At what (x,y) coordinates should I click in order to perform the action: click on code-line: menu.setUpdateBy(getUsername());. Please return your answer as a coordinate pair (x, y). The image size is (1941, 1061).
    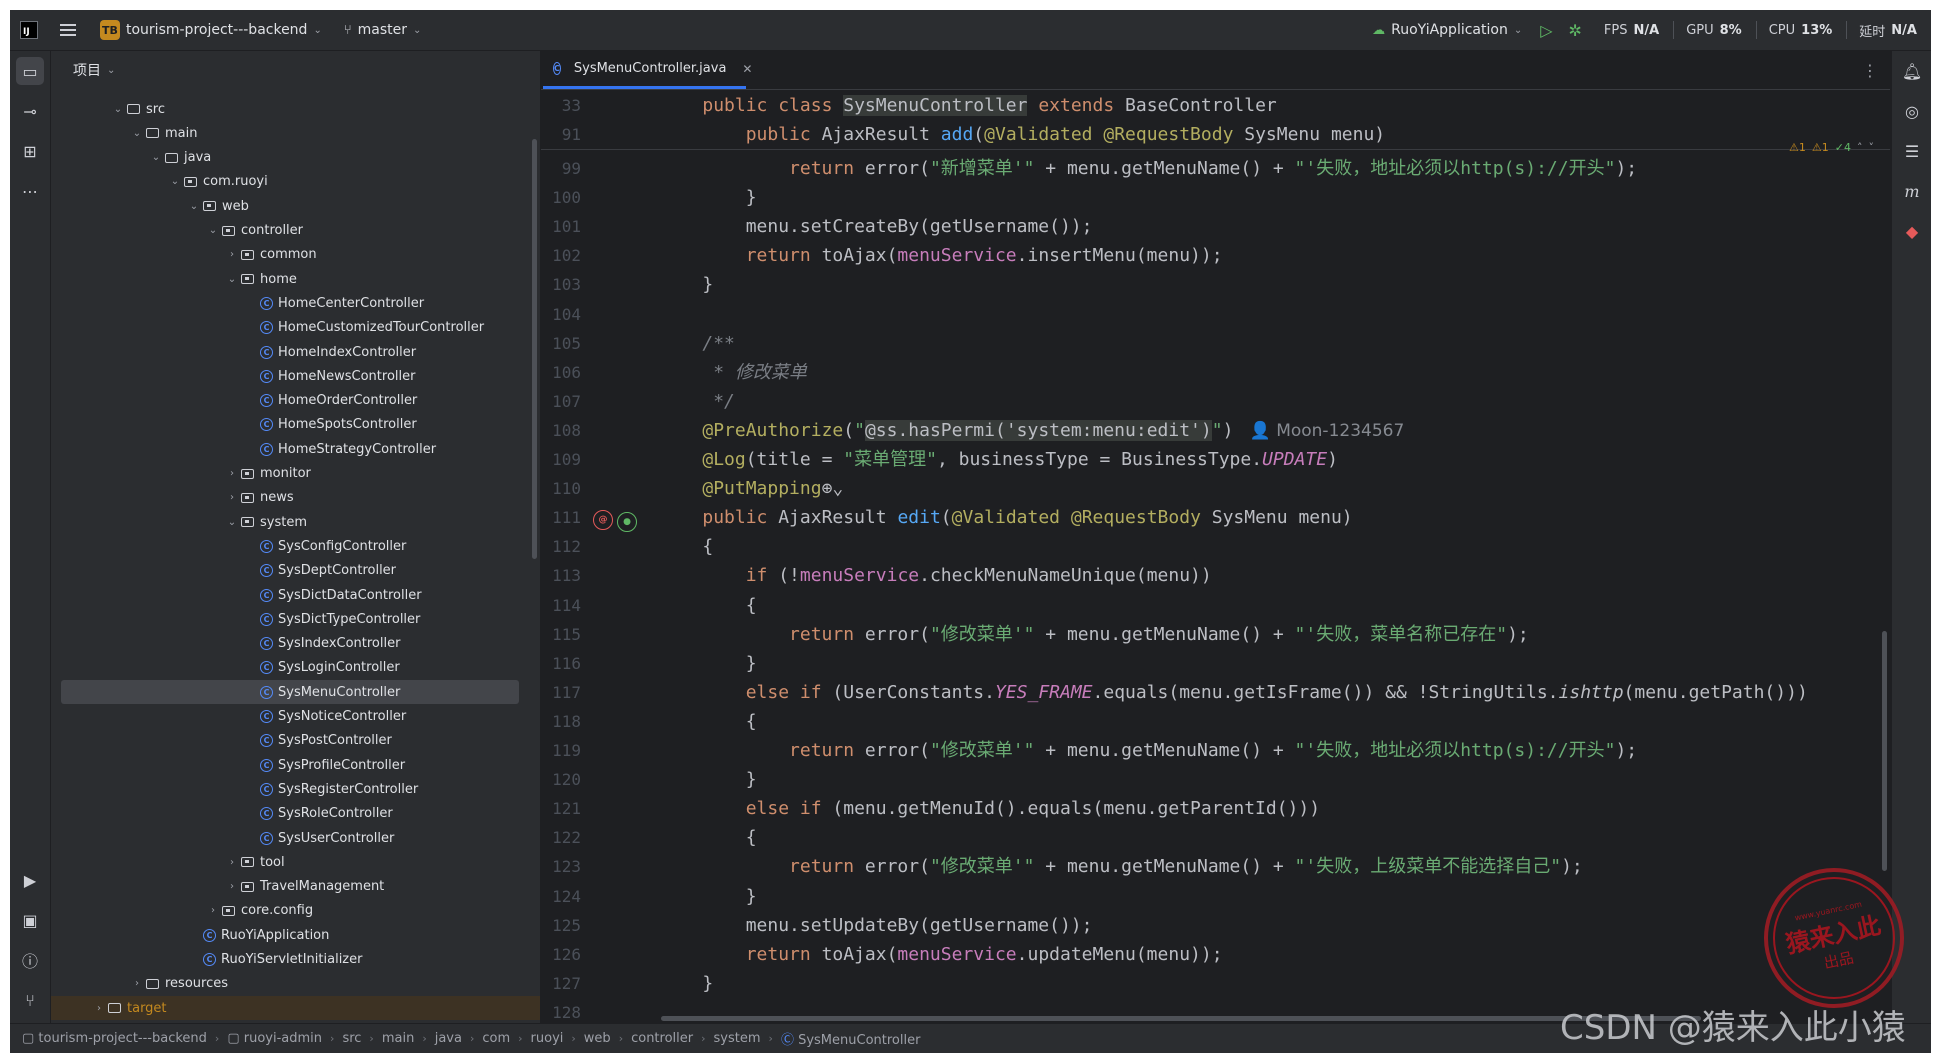
    Looking at the image, I should click on (876, 925).